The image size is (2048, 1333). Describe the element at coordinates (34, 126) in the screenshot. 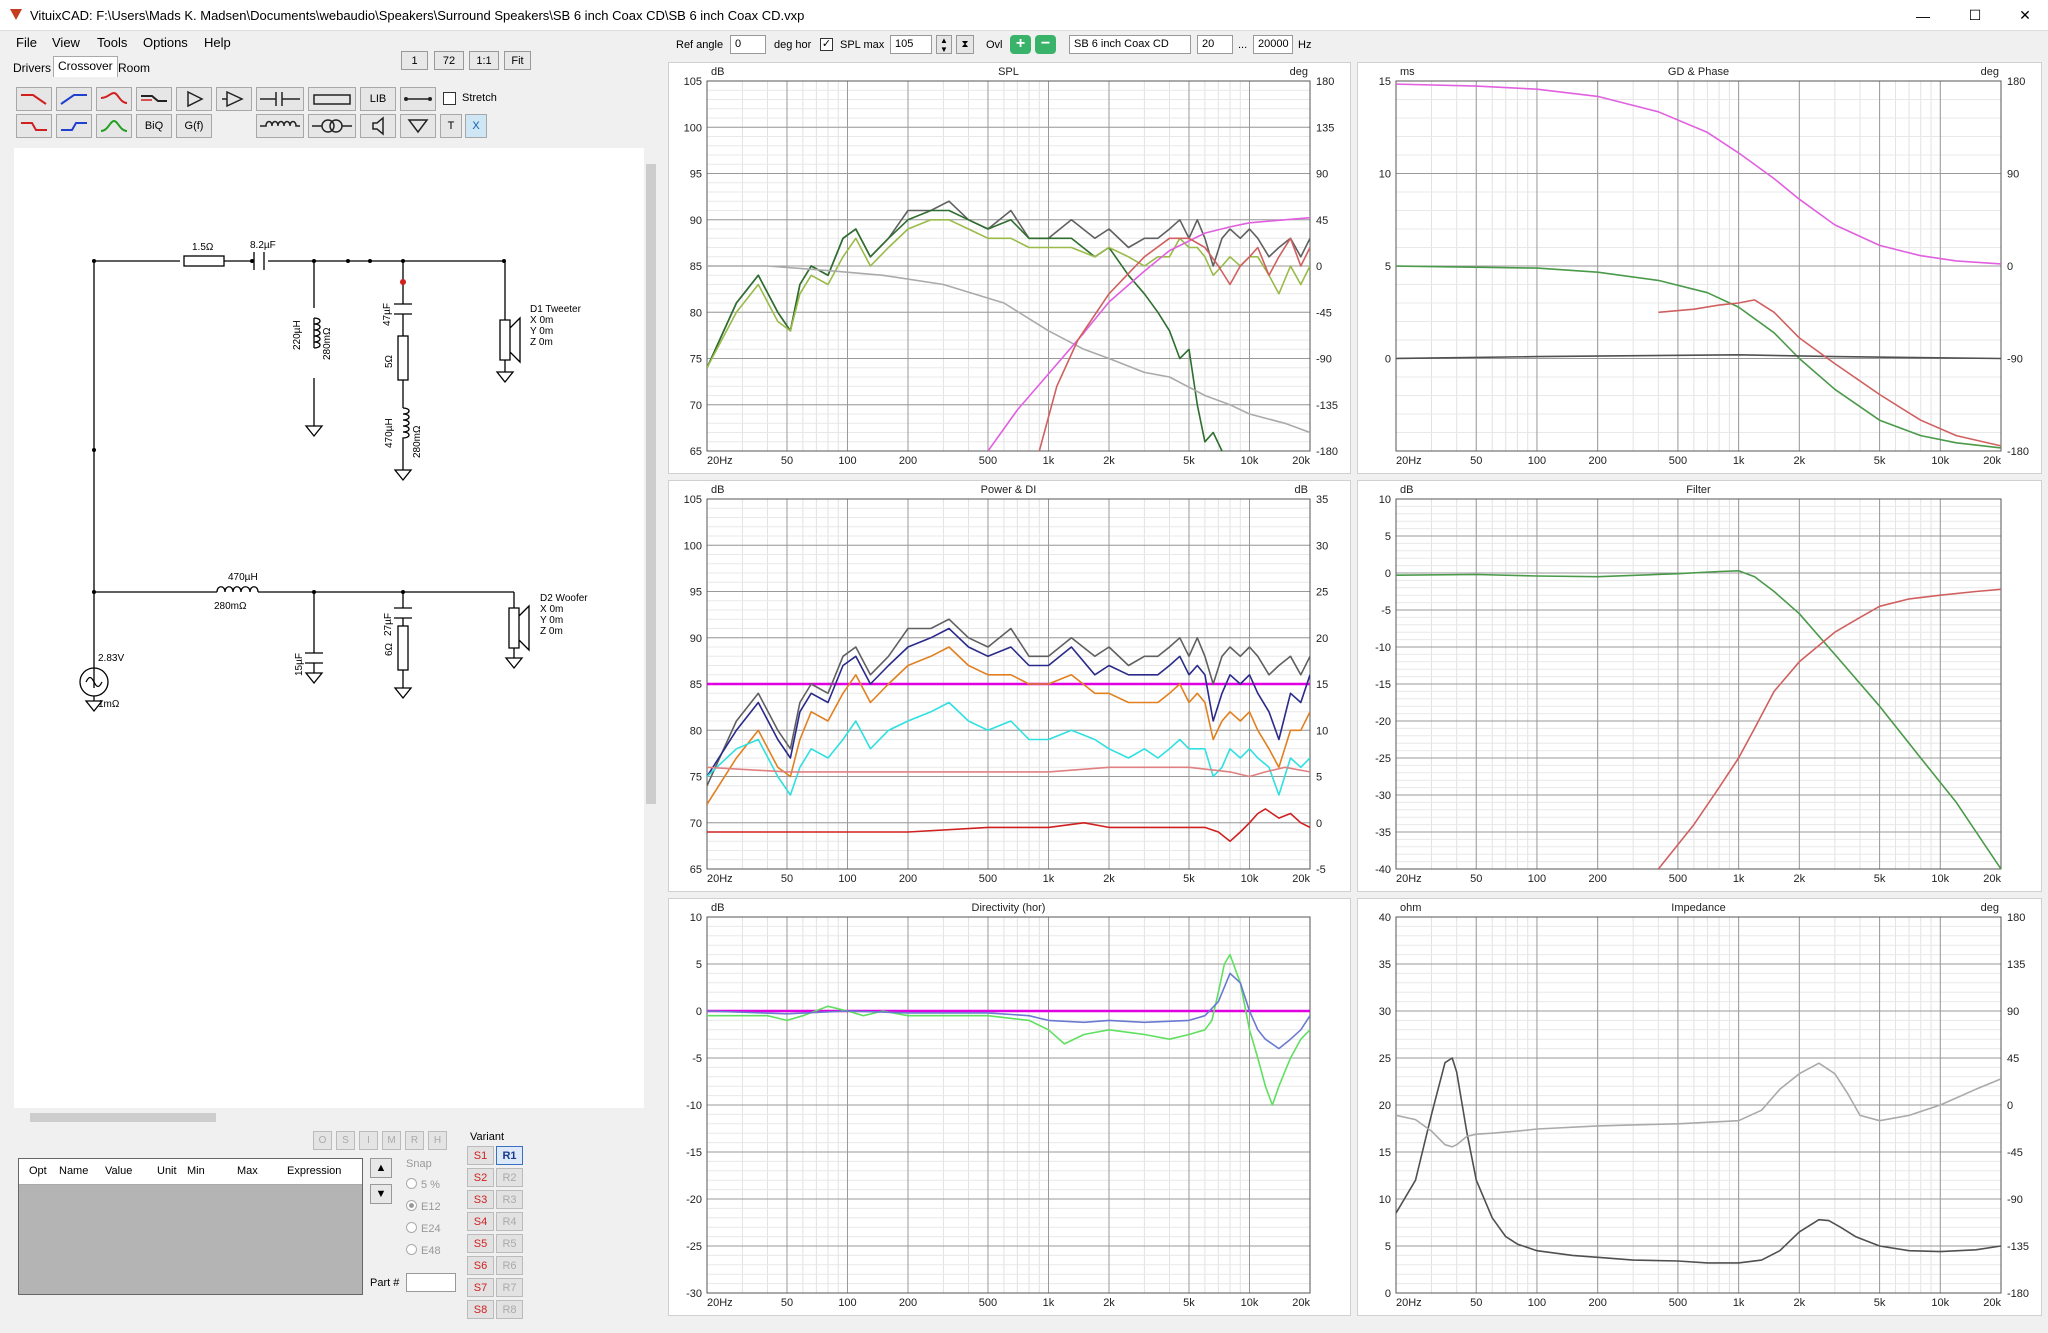

I see `lowpass-red-2-tool` at that location.